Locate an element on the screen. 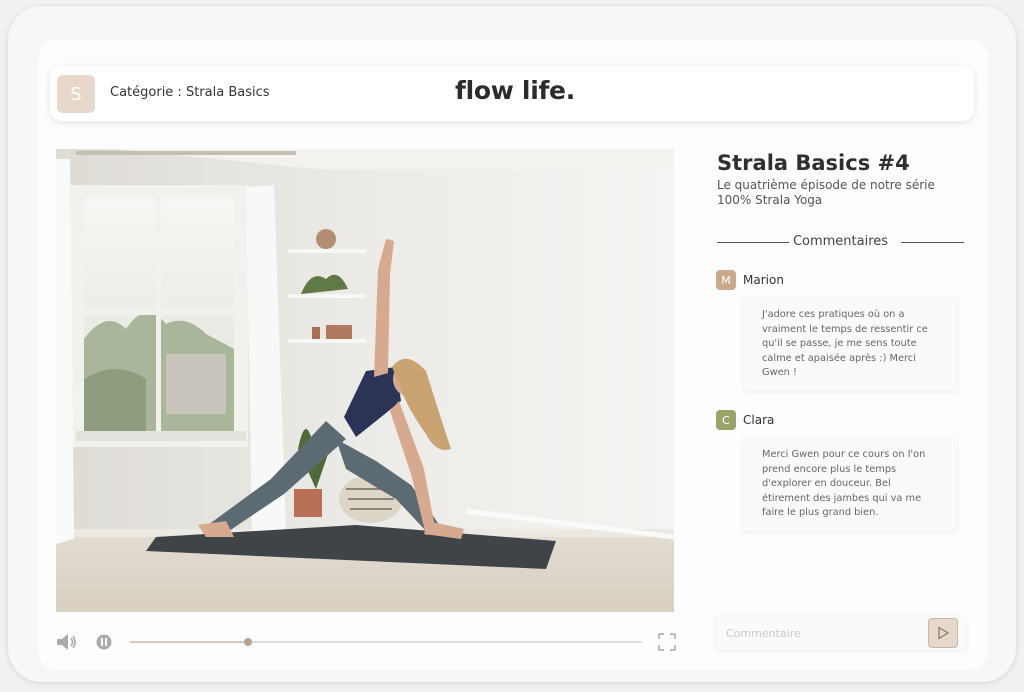  send-icon is located at coordinates (944, 633).